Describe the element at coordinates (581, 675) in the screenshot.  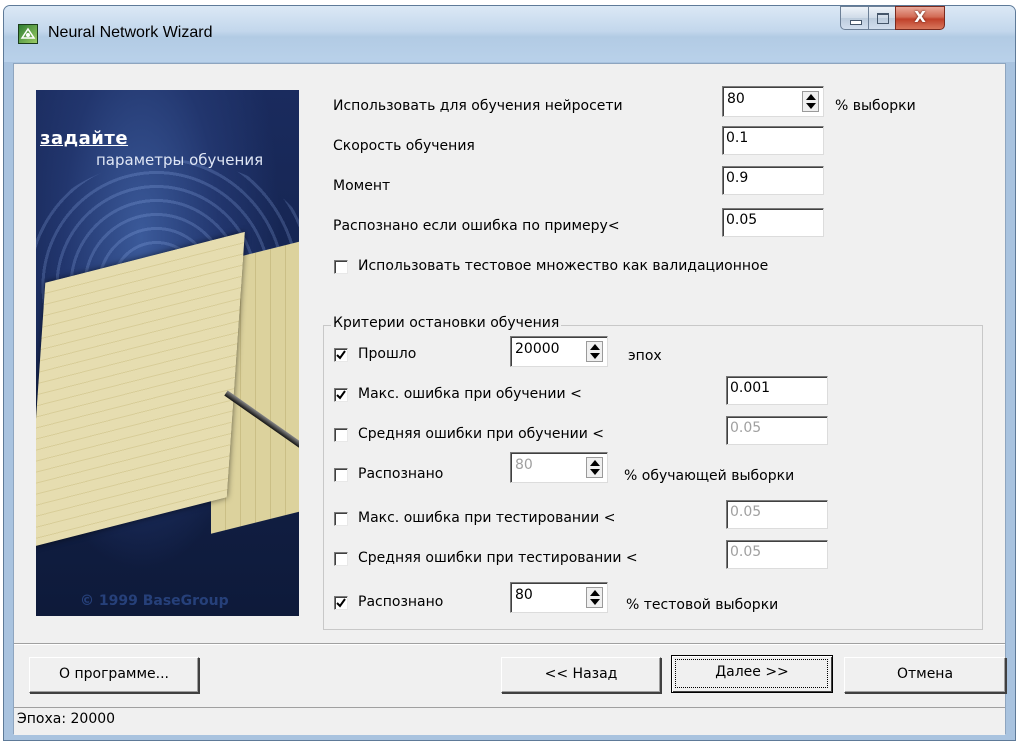
I see `back-button: << Назад` at that location.